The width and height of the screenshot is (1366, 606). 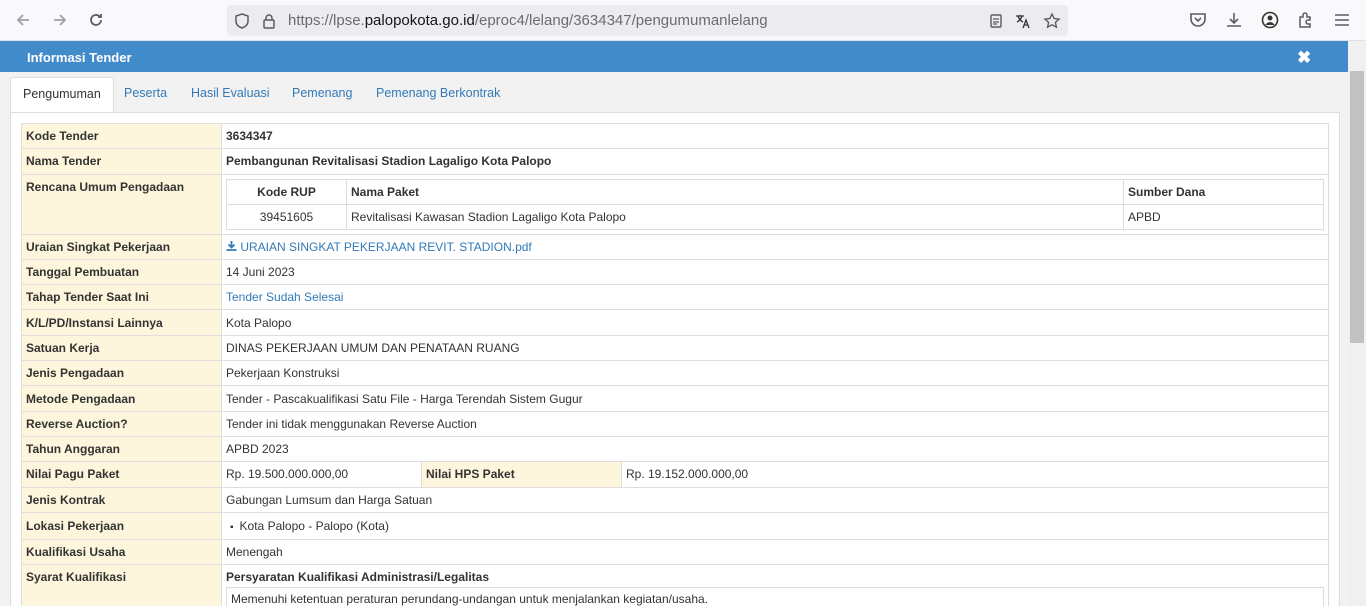 I want to click on tahun-label: Tahun Anggaran, so click(x=121, y=449).